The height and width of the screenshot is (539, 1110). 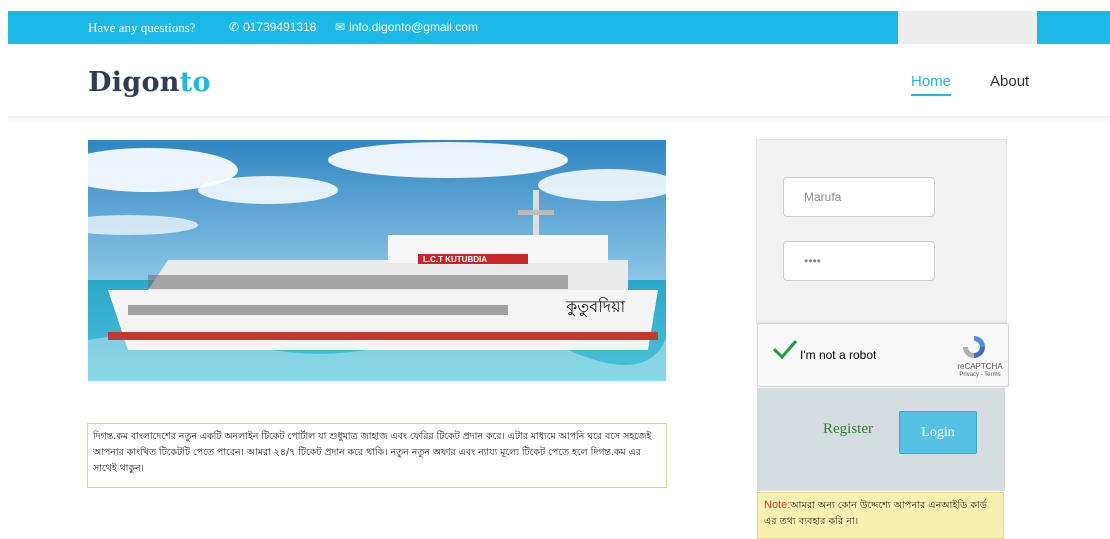 I want to click on email-contact: ✉ info.digonto@gmail.com, so click(x=406, y=27).